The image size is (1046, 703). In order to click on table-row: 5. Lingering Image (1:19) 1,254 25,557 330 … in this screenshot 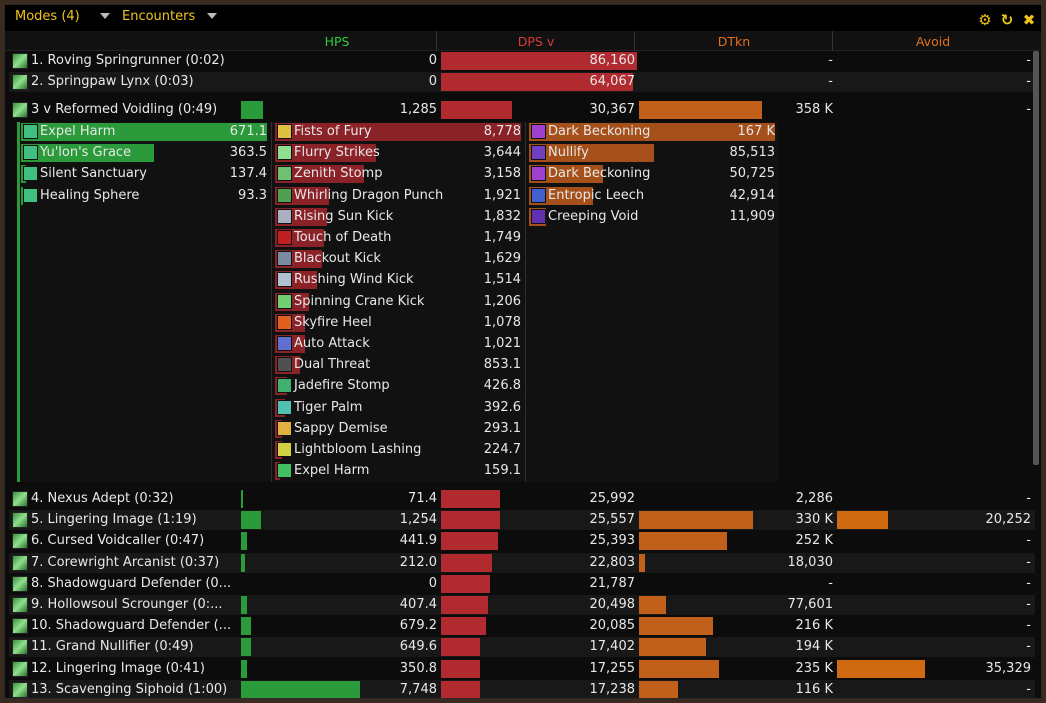, I will do `click(522, 520)`.